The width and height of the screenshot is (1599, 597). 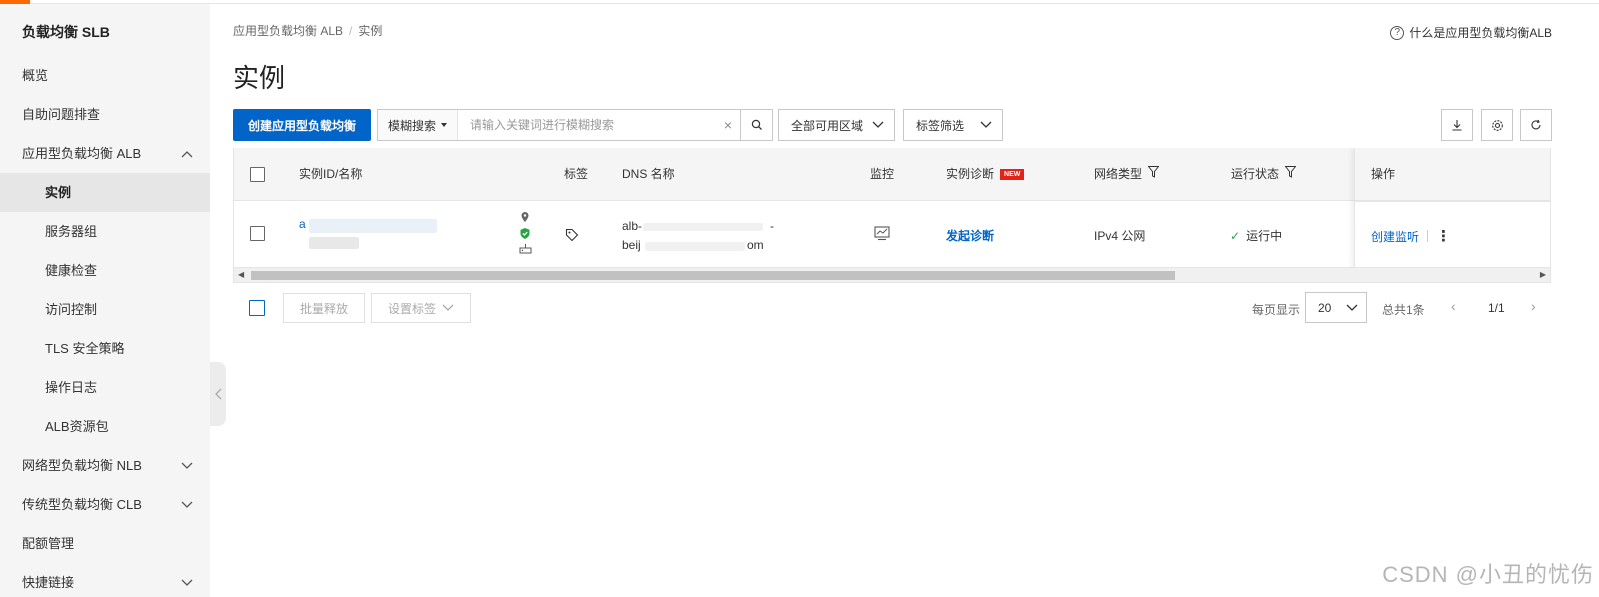 I want to click on instance-id-cell: a, so click(x=302, y=224).